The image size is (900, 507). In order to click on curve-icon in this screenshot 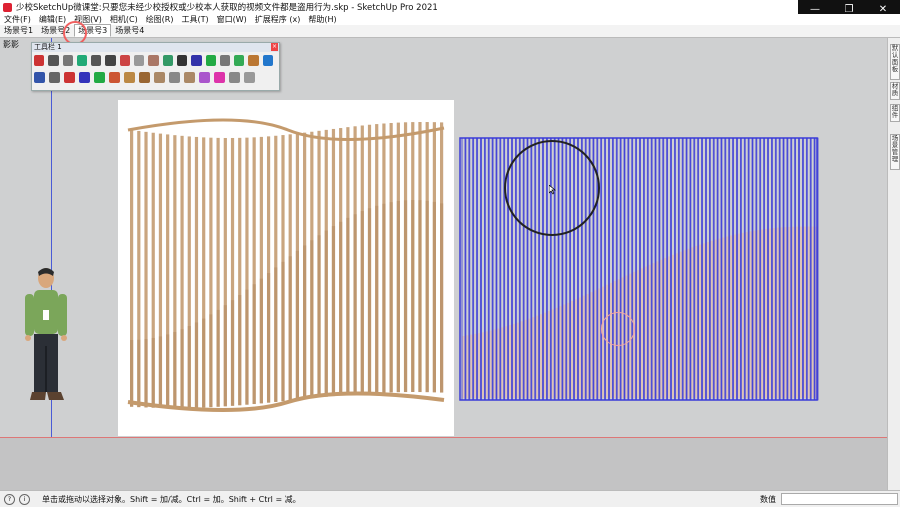, I will do `click(69, 77)`.